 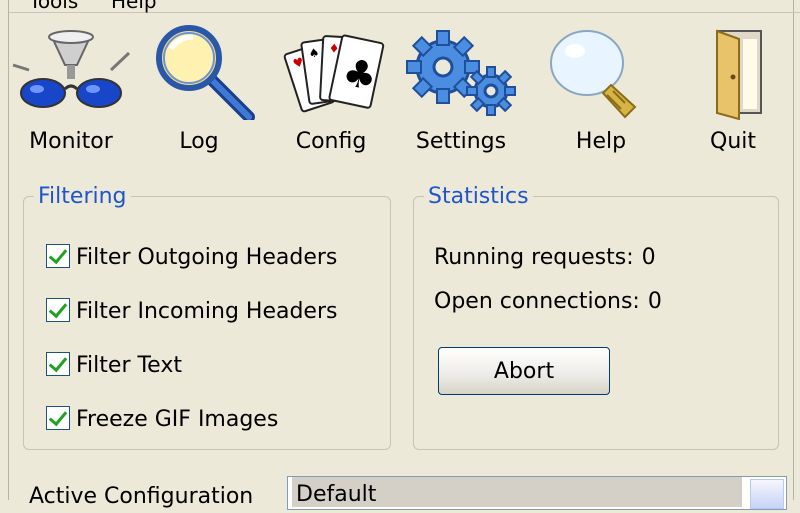 I want to click on settings-button: Settings, so click(x=461, y=92).